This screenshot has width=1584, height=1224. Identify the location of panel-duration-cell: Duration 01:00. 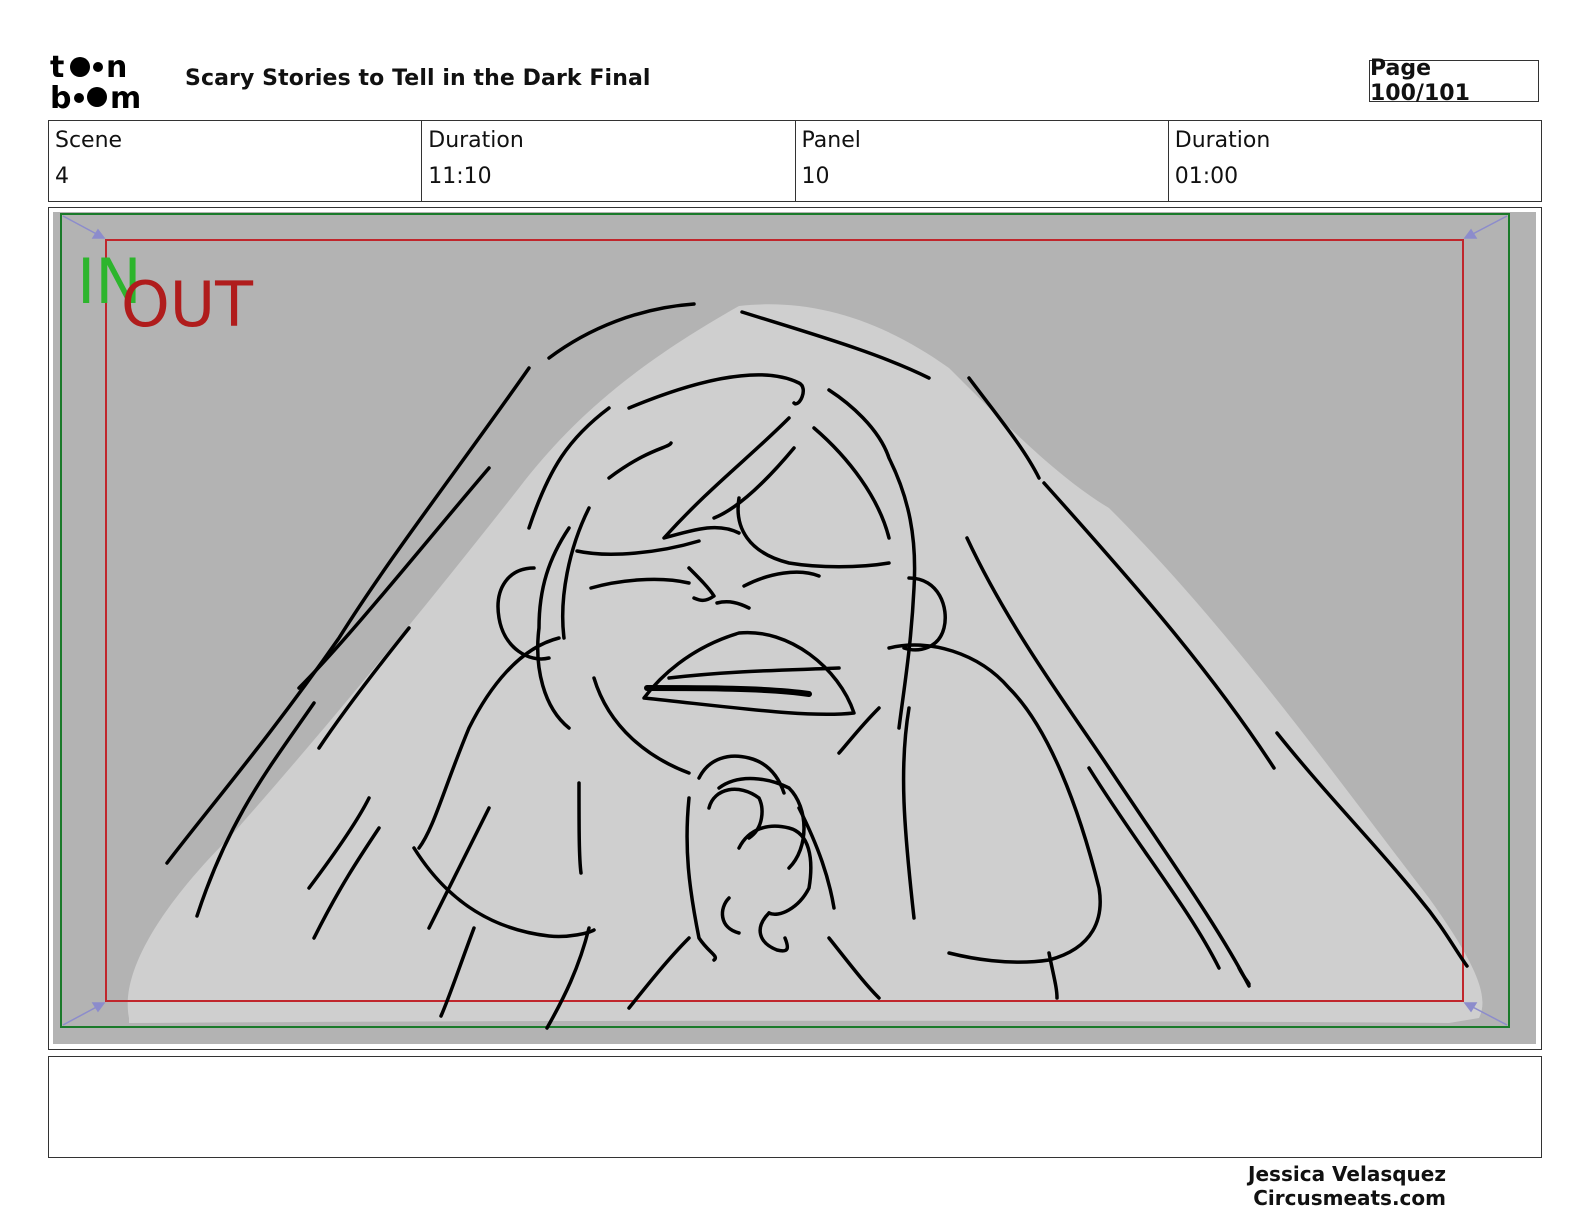
(1355, 161).